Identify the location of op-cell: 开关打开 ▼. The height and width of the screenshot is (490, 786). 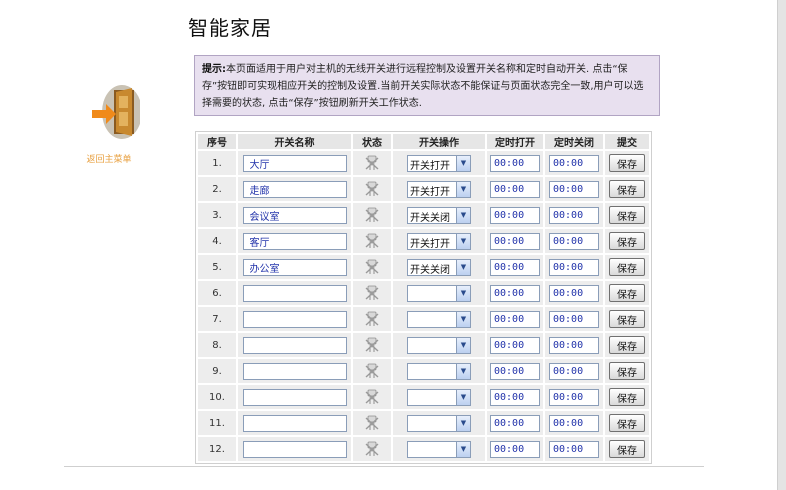
(439, 163).